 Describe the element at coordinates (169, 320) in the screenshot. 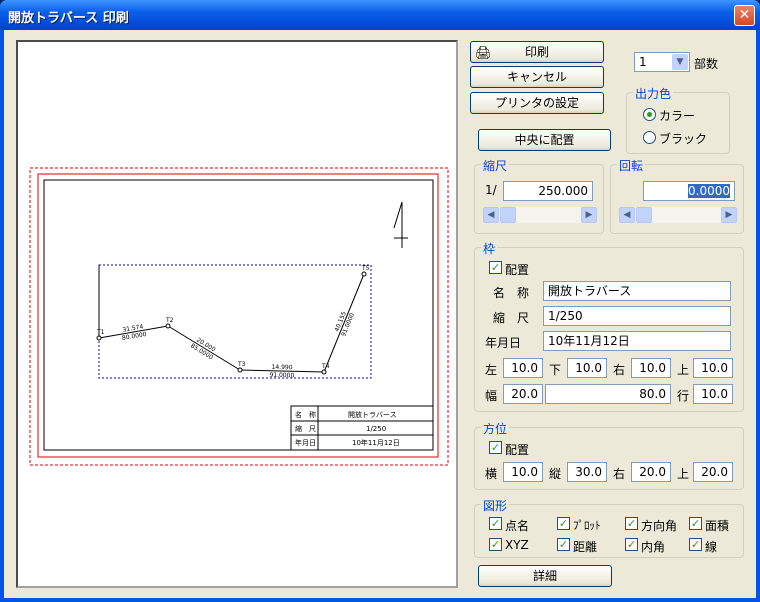

I see `point-name: T2` at that location.